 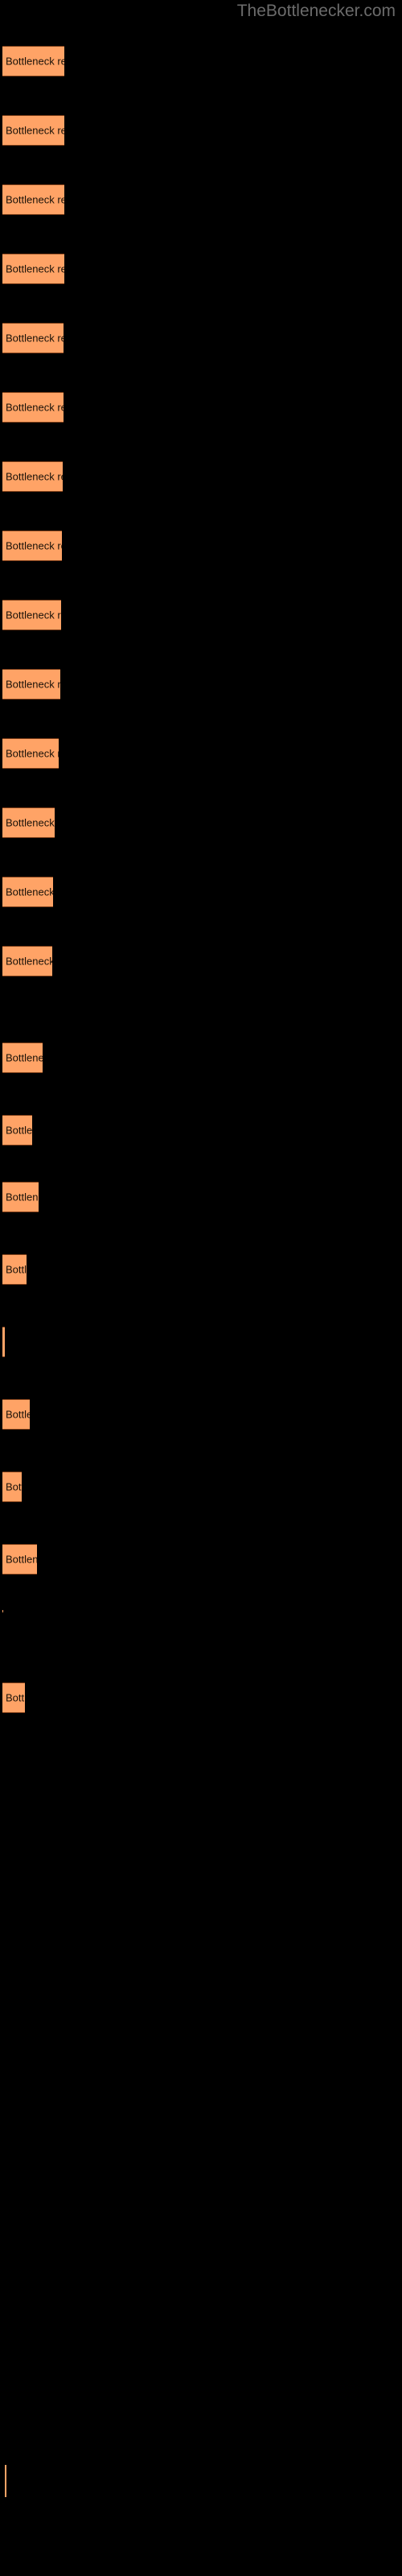 What do you see at coordinates (3, 1342) in the screenshot?
I see `bar-18: Bottleneck result` at bounding box center [3, 1342].